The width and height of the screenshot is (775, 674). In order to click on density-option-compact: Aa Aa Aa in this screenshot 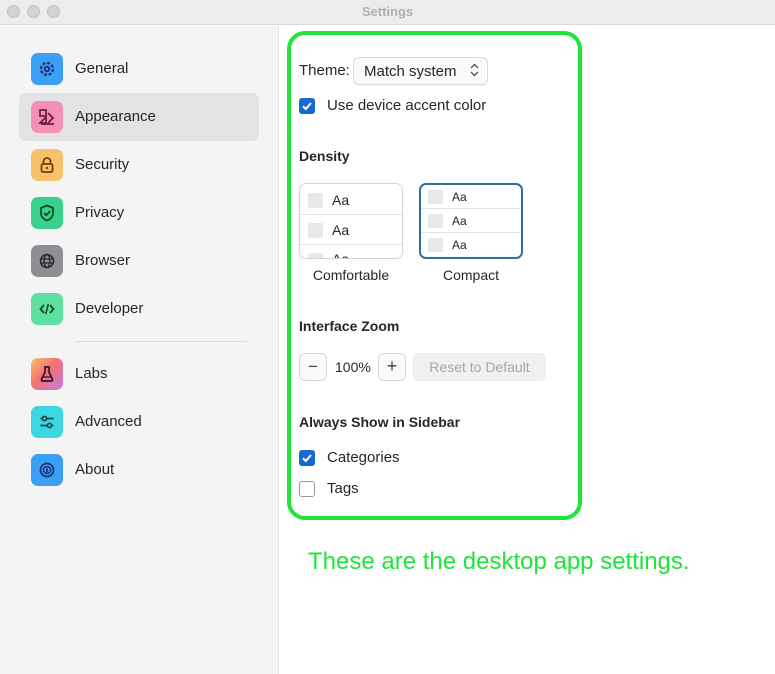, I will do `click(471, 221)`.